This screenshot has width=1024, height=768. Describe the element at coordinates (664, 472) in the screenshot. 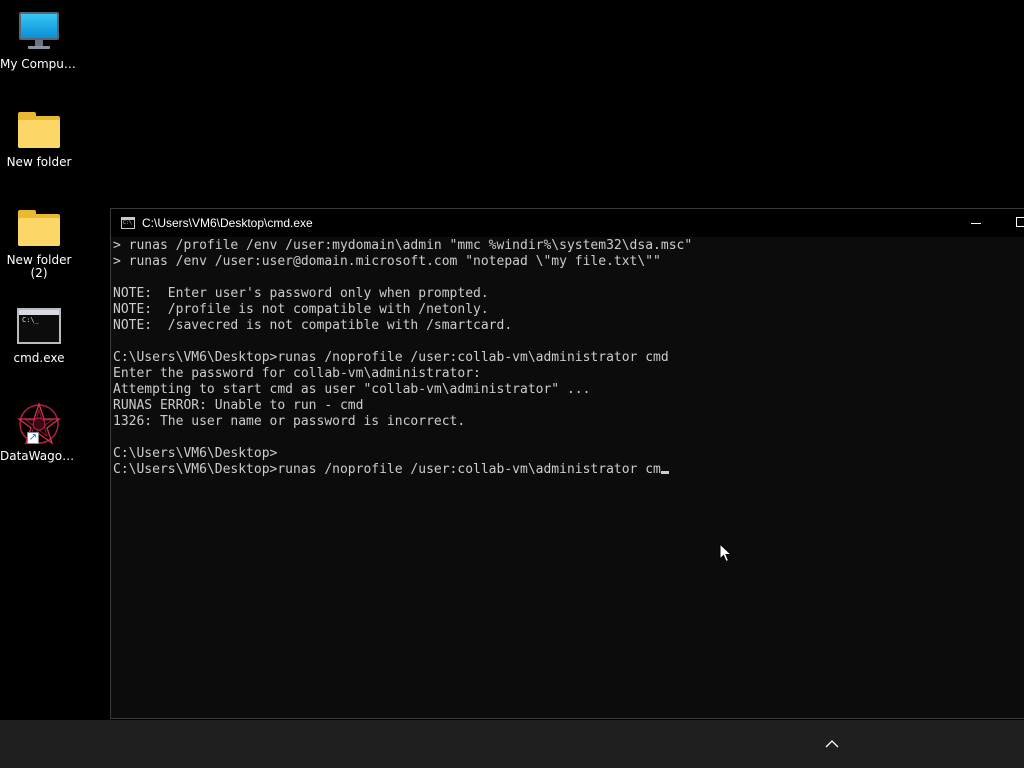

I see `text-cursor` at that location.